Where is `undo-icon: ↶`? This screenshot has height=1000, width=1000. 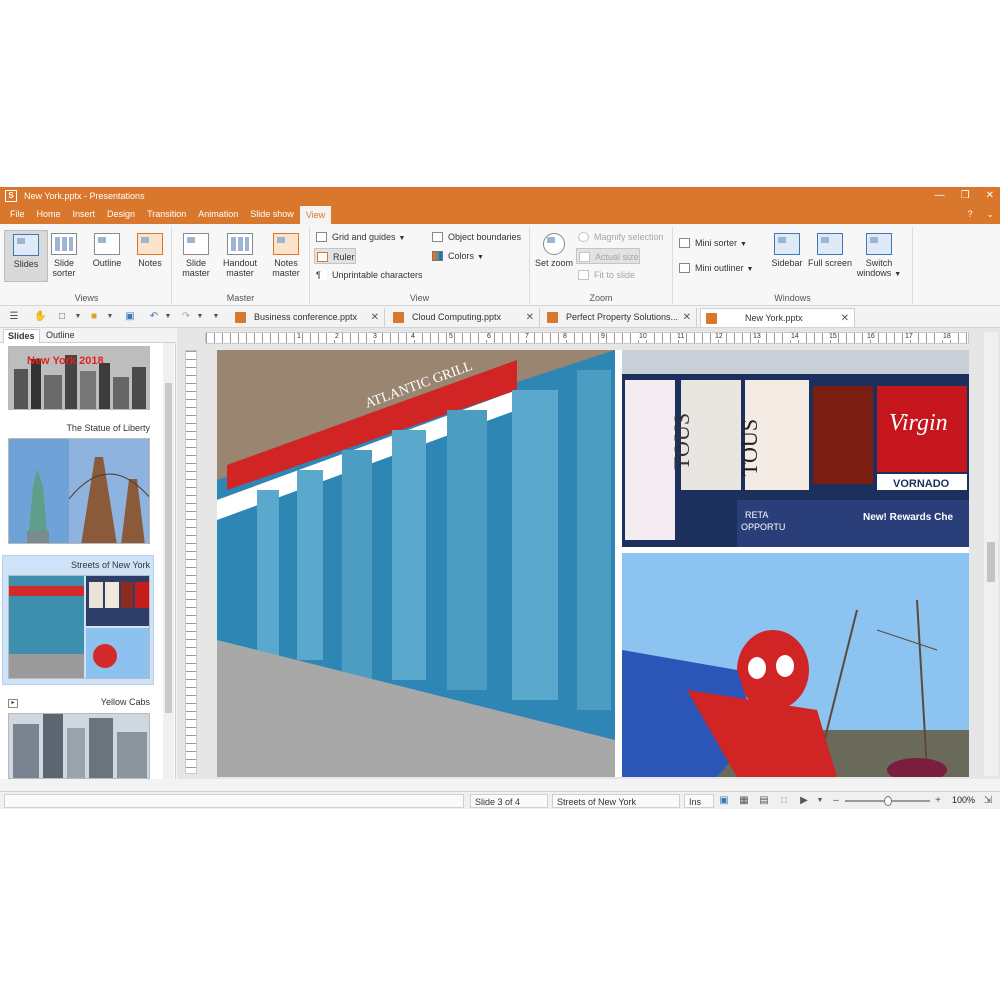 undo-icon: ↶ is located at coordinates (154, 317).